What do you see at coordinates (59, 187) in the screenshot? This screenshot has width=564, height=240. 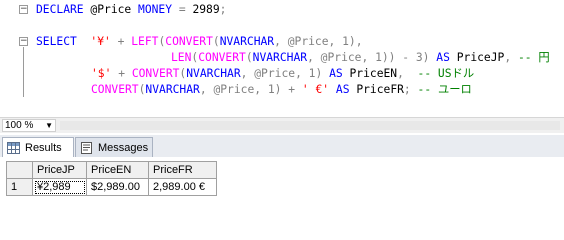 I see `table-cell: ¥2,989` at bounding box center [59, 187].